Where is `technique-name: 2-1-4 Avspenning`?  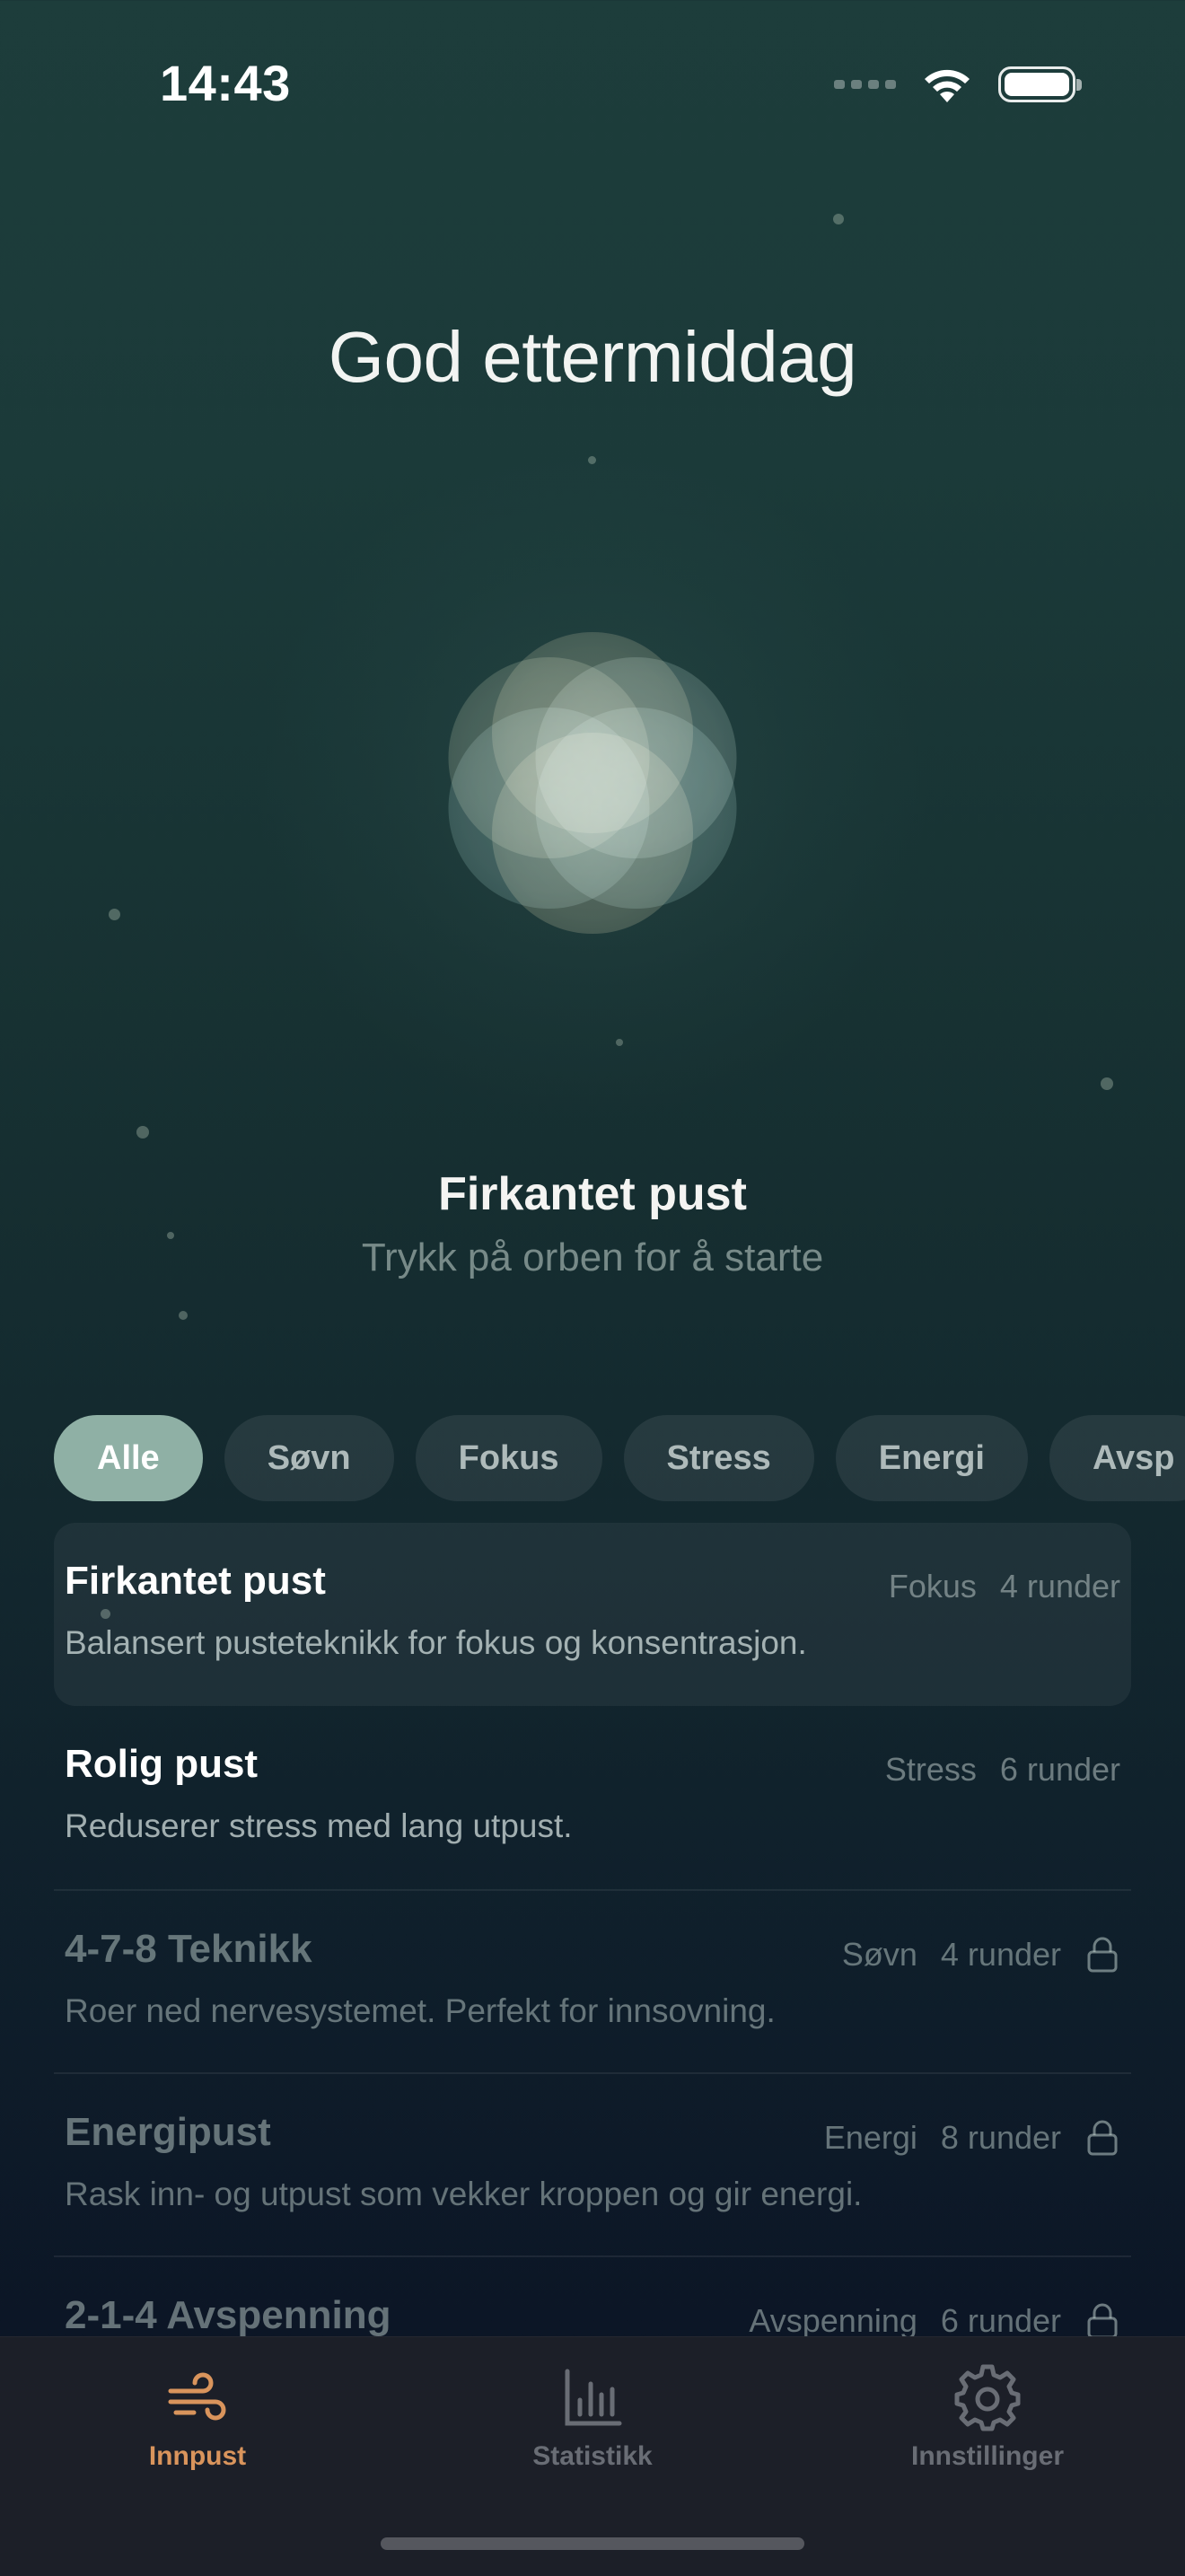
technique-name: 2-1-4 Avspenning is located at coordinates (228, 2315).